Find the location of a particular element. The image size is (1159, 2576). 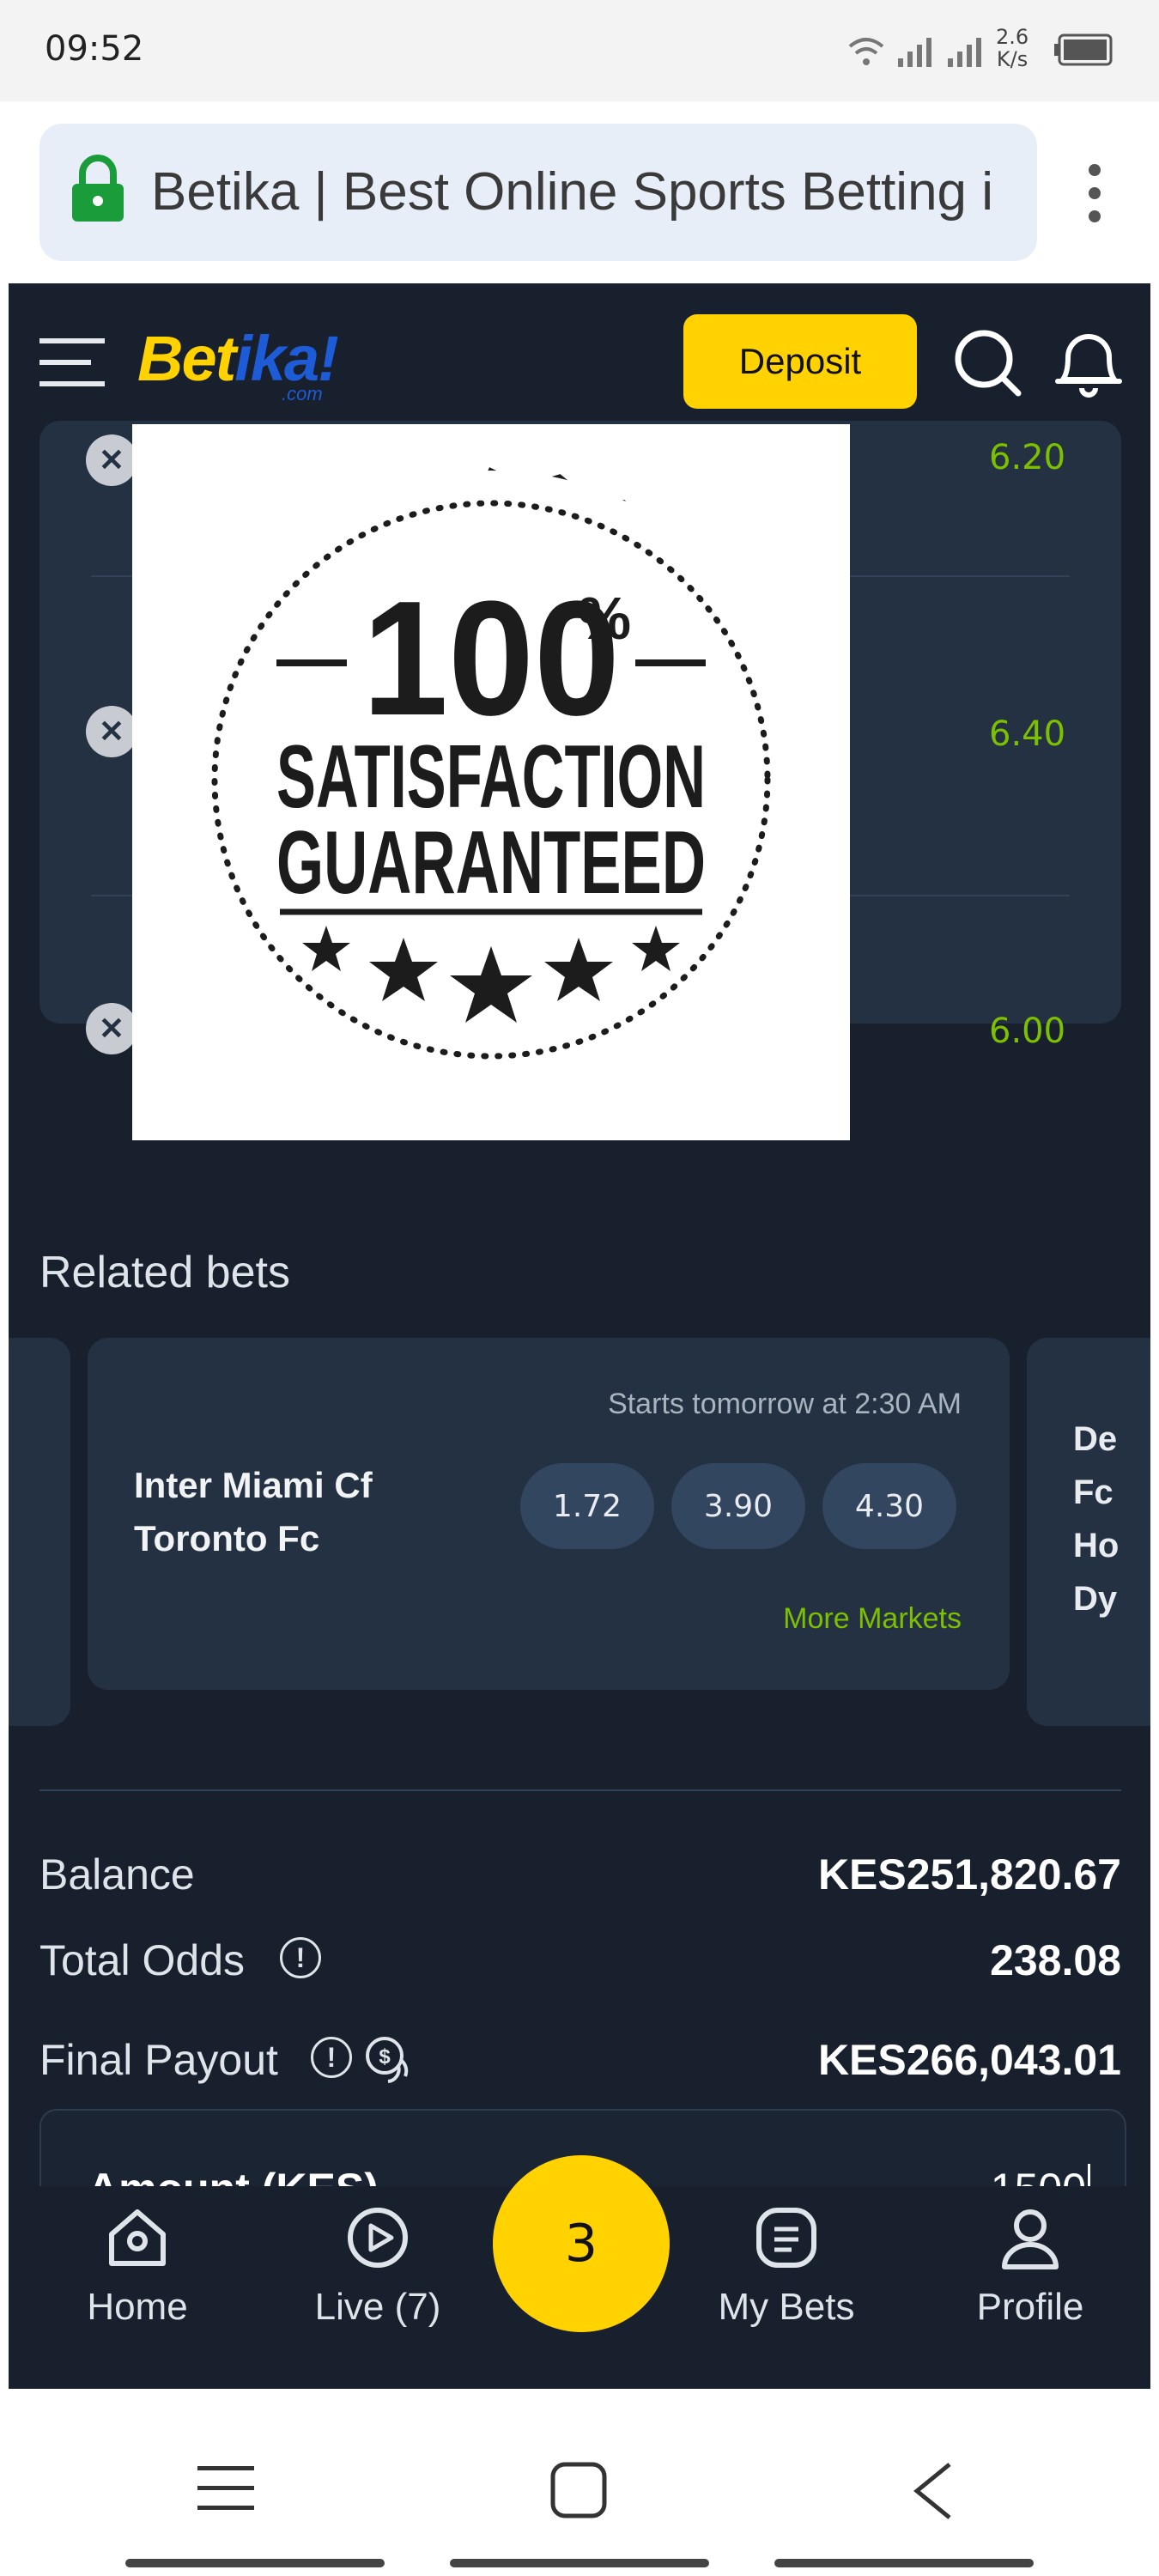

nav-profile-label: Profile is located at coordinates (1030, 2307).